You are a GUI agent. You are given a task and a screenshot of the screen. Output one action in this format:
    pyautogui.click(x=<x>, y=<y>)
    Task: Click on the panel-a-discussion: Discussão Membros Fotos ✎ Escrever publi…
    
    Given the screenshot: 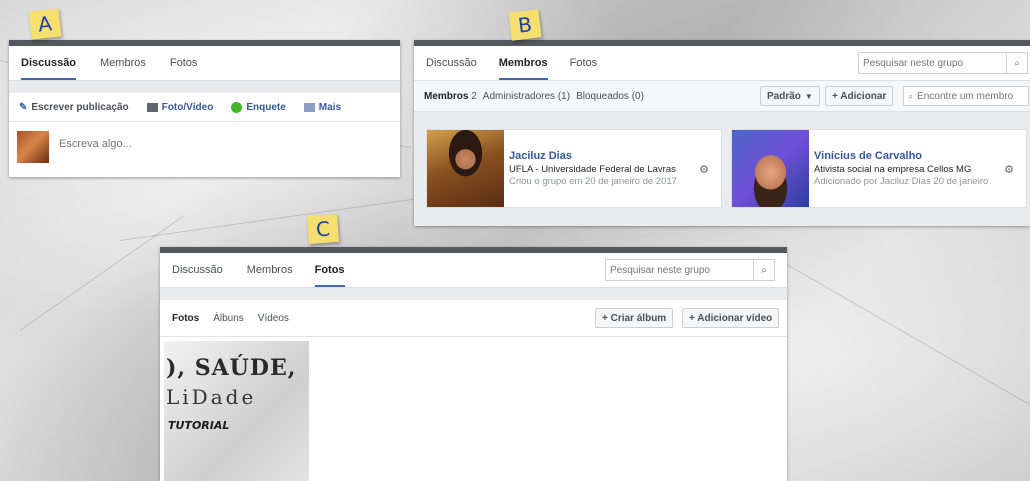 What is the action you would take?
    pyautogui.click(x=204, y=108)
    